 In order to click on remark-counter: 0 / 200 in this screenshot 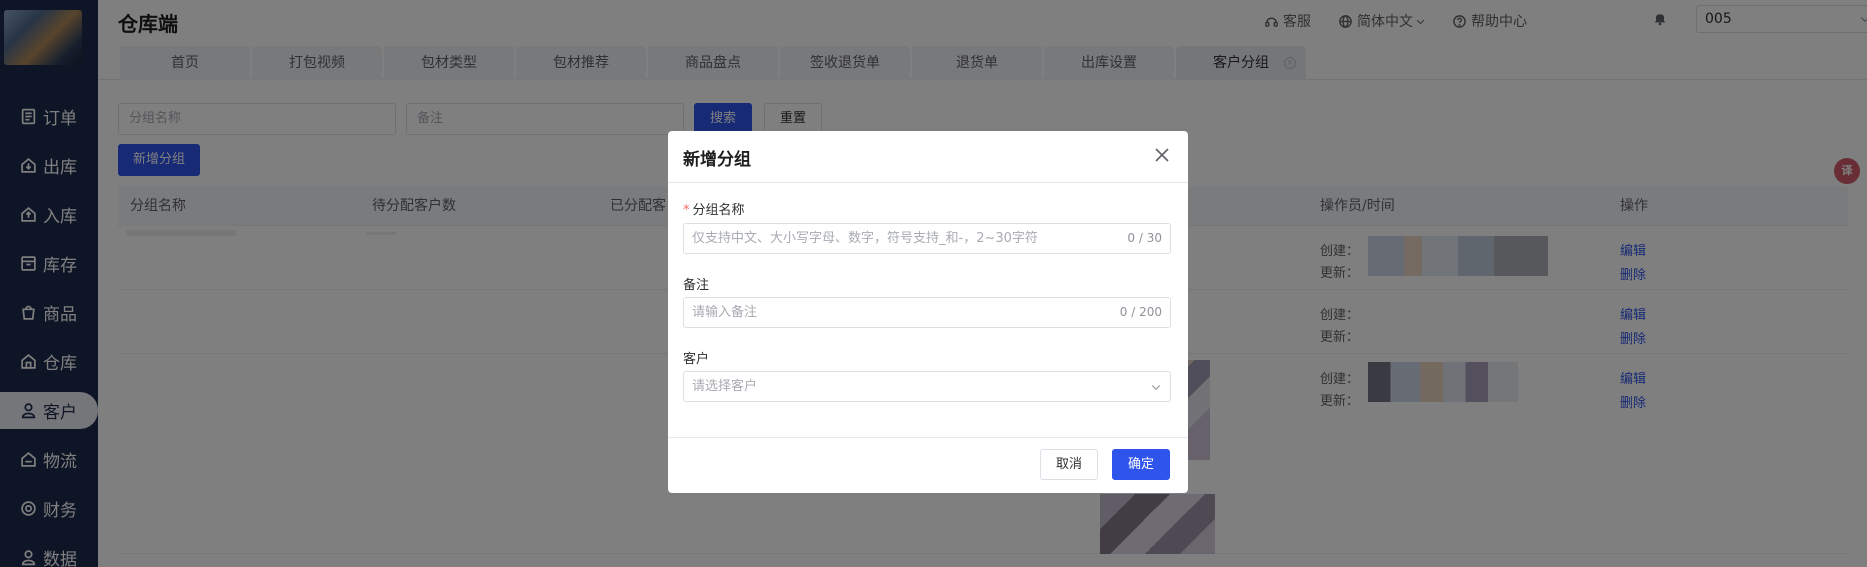, I will do `click(1140, 312)`.